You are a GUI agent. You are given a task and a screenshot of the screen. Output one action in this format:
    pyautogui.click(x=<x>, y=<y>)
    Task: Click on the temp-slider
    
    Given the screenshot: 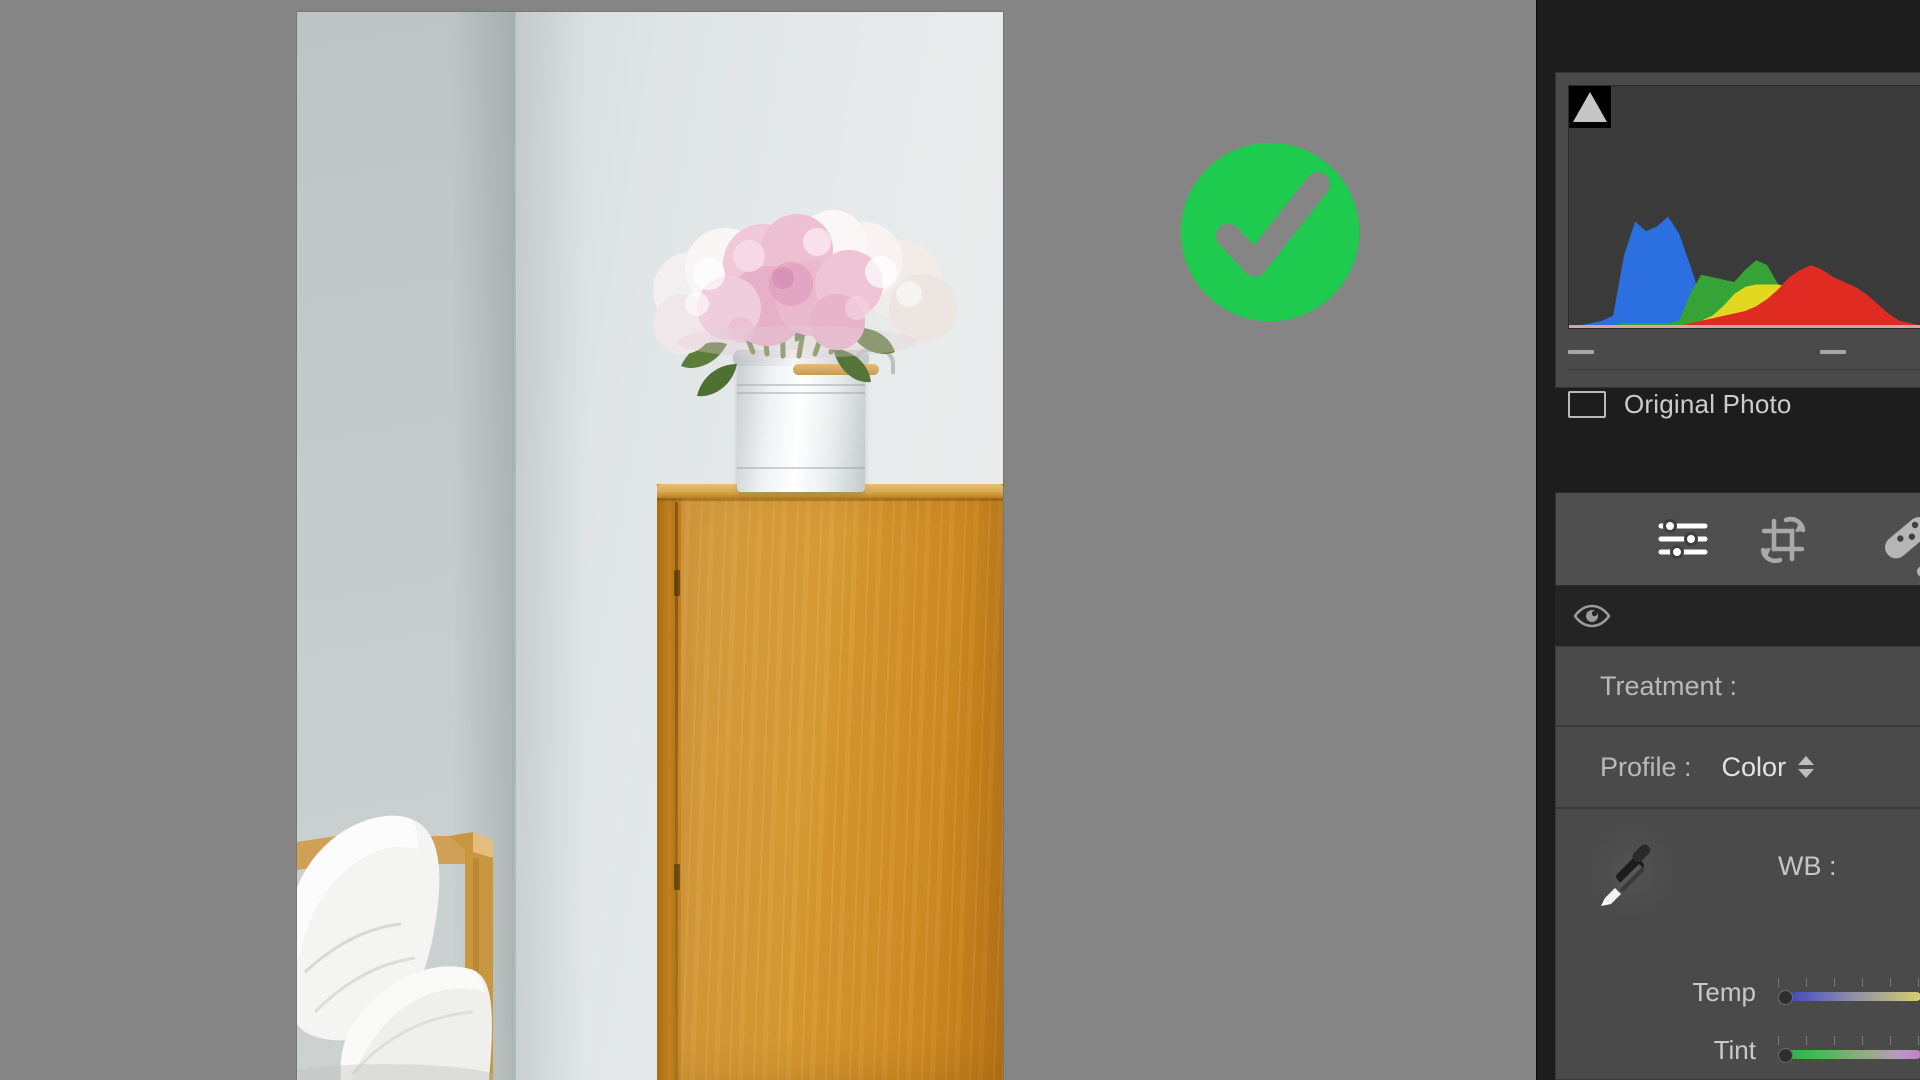 What is the action you would take?
    pyautogui.click(x=1849, y=992)
    